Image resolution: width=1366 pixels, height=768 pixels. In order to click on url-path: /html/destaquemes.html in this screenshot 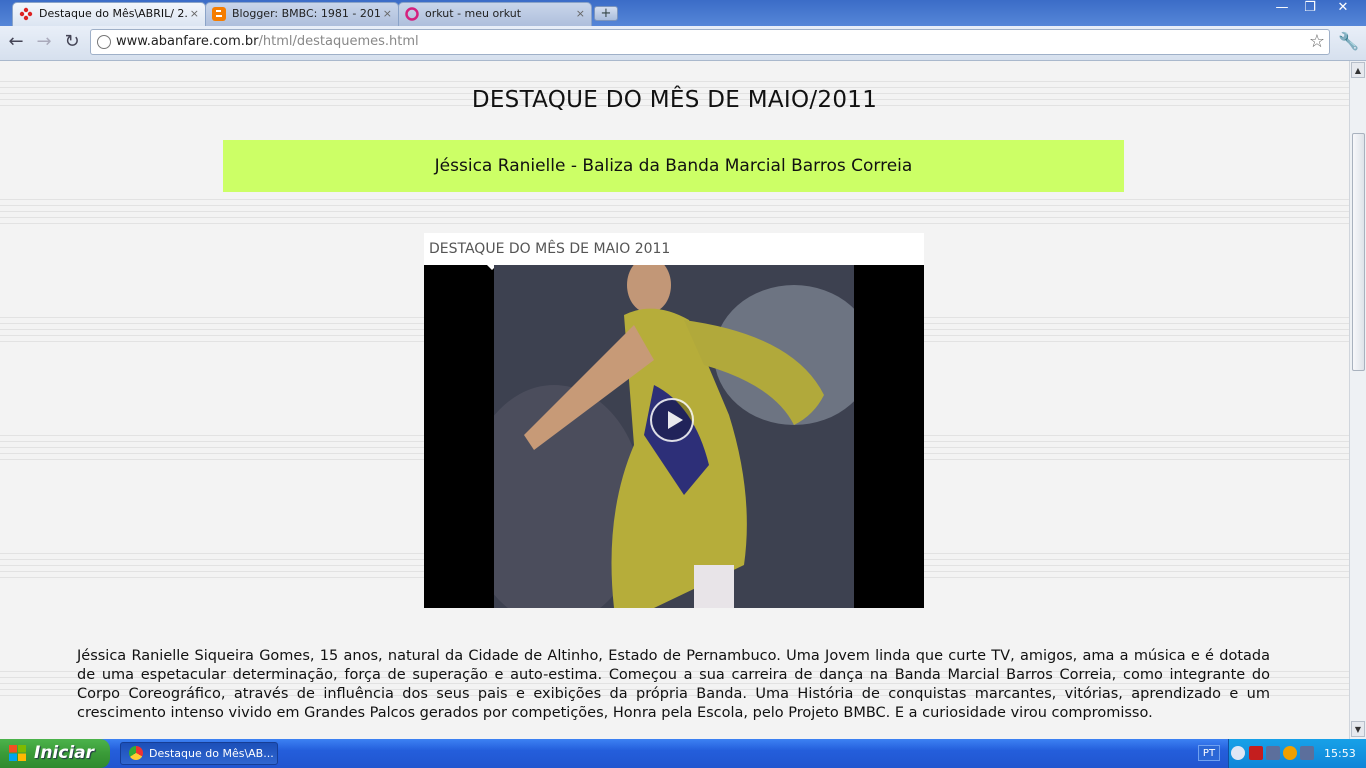, I will do `click(338, 41)`.